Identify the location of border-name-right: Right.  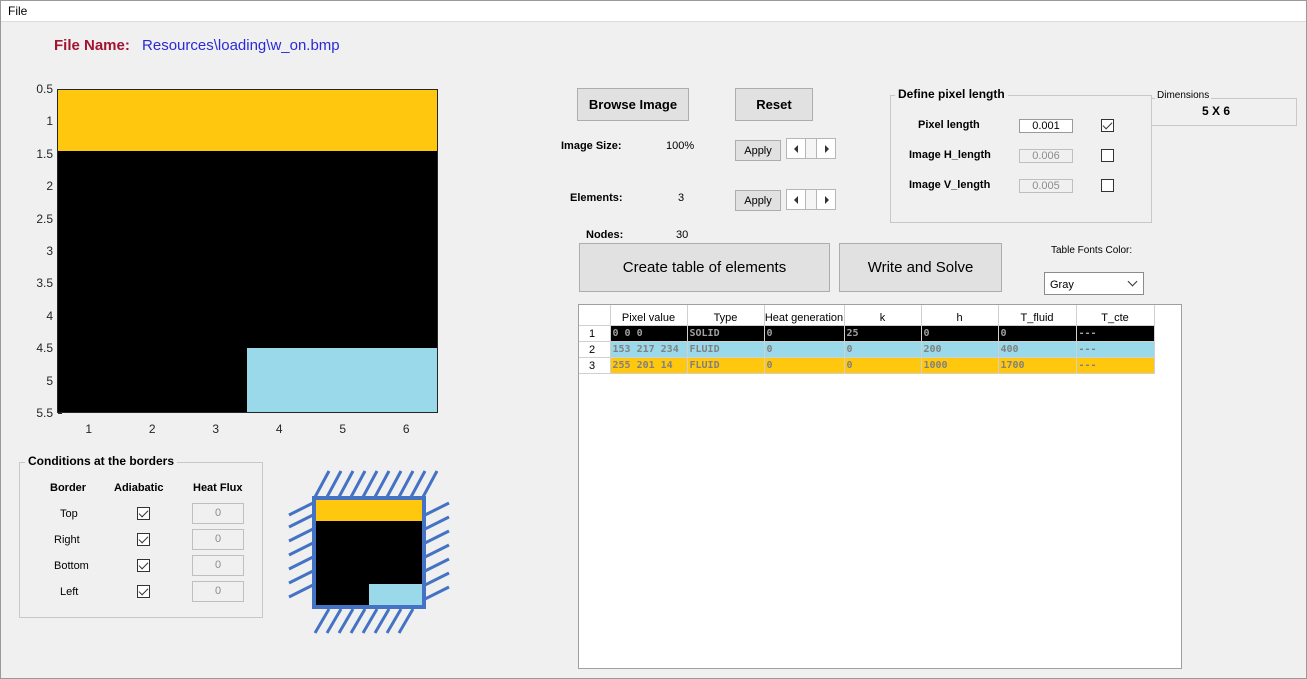
(67, 540).